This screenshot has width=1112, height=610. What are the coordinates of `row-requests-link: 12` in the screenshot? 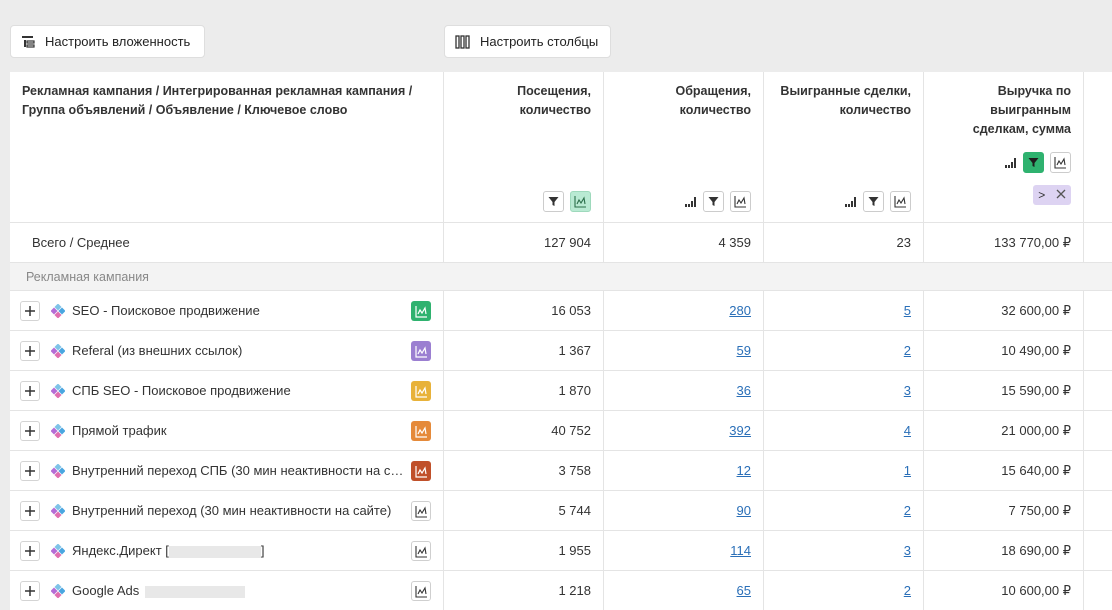 It's located at (744, 470).